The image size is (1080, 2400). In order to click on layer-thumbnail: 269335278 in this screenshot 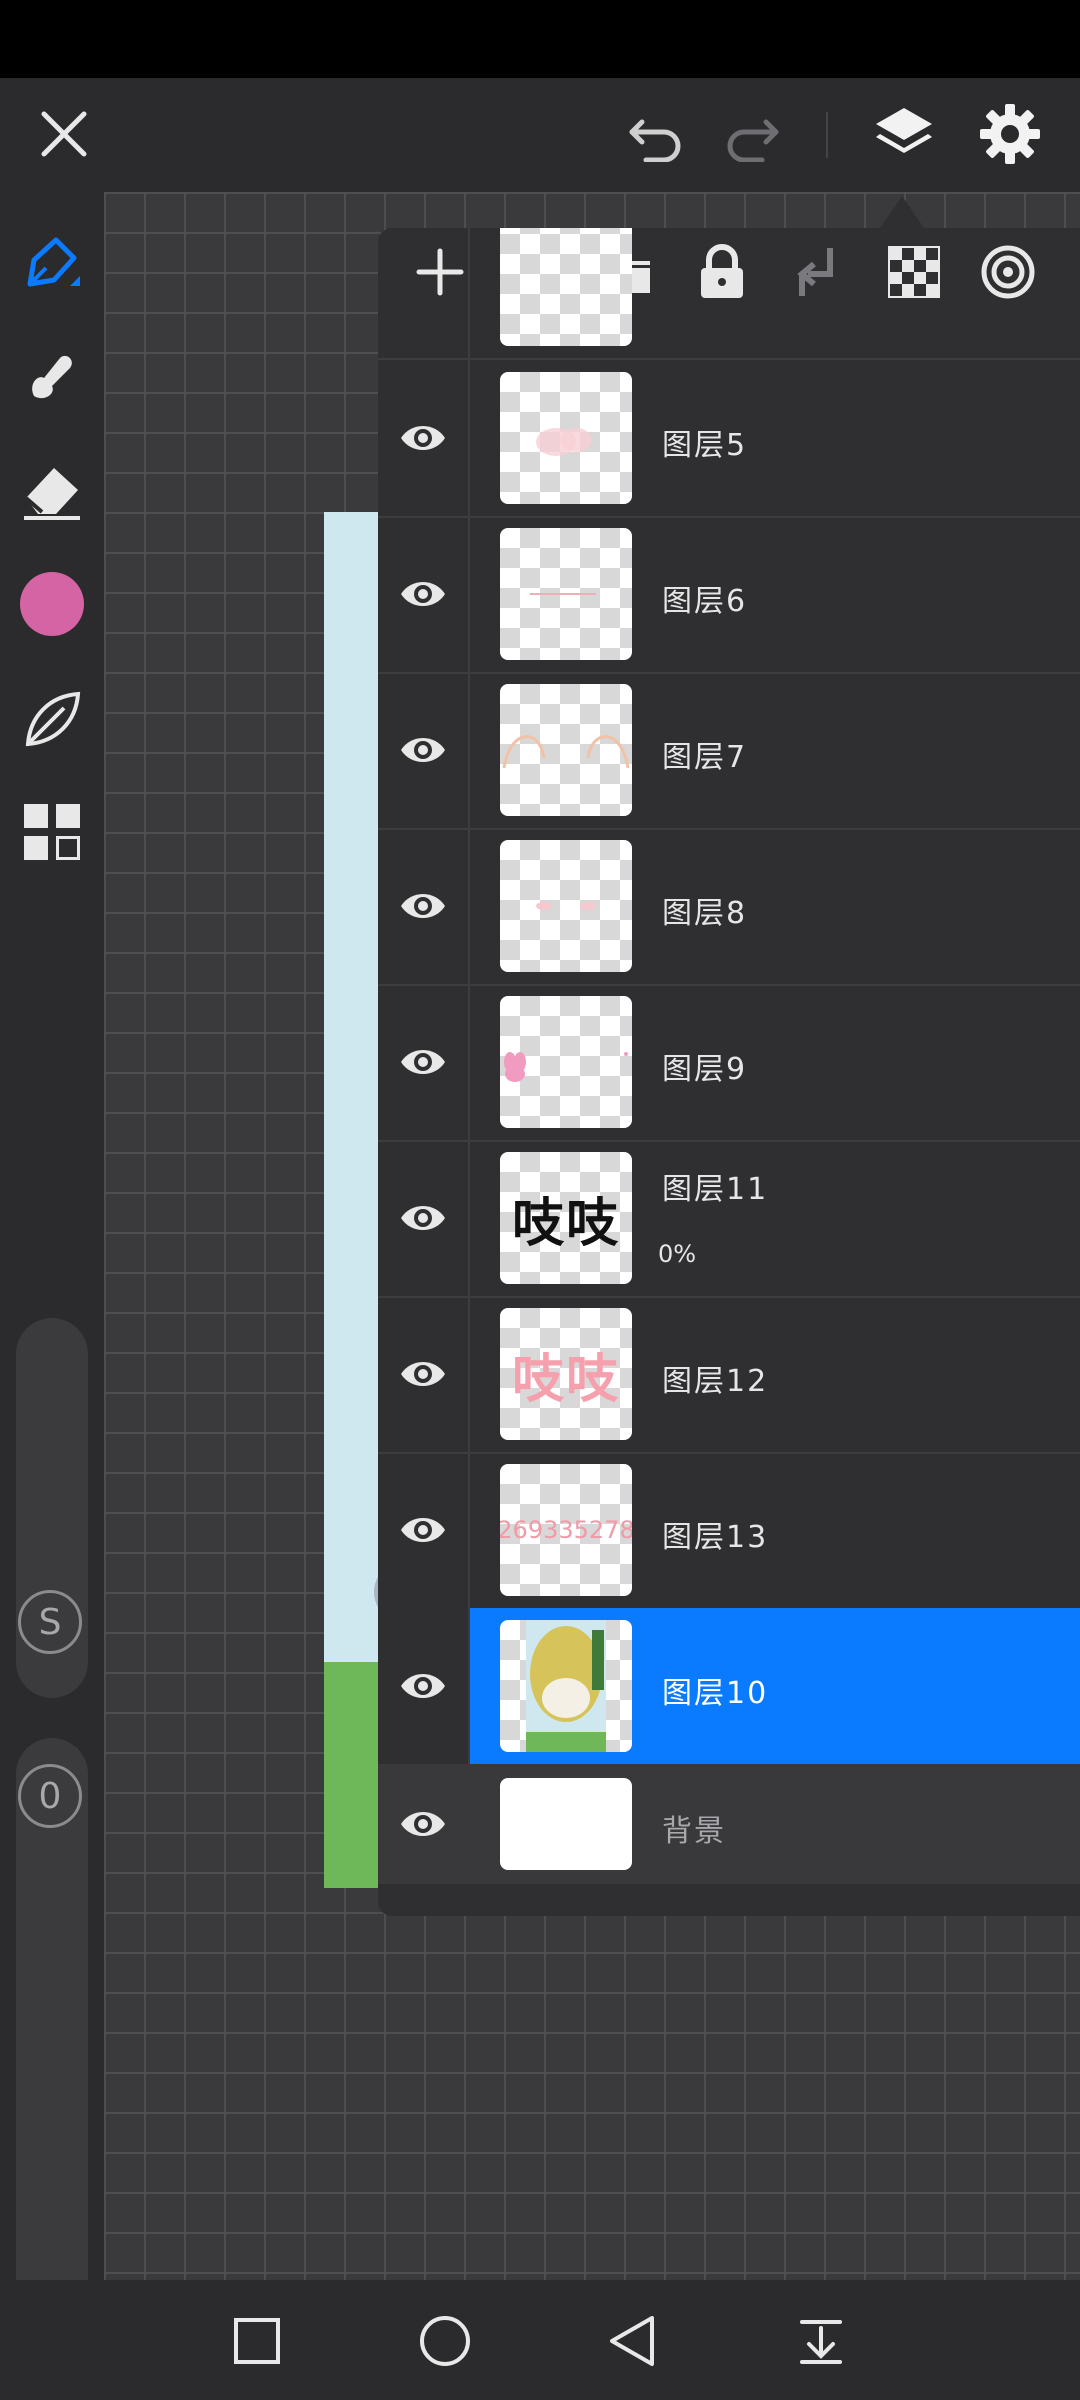, I will do `click(566, 1530)`.